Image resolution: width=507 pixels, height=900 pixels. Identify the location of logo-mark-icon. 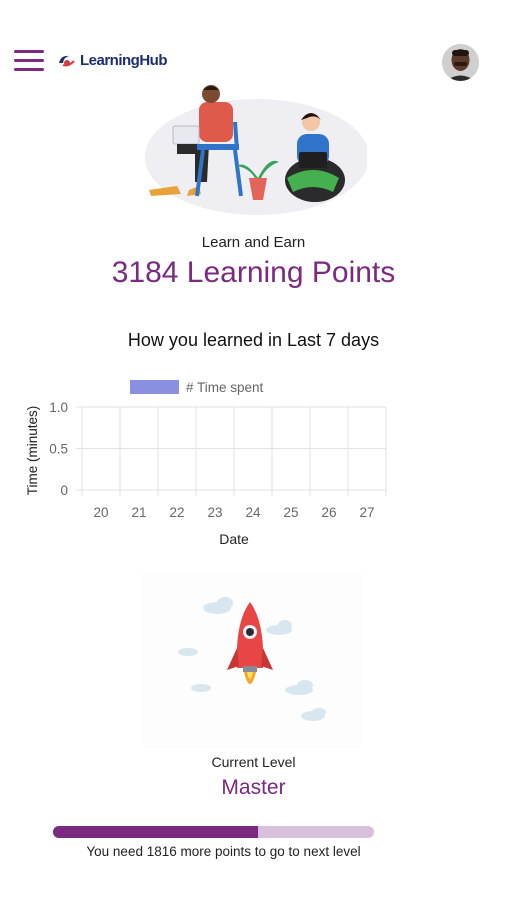
(67, 60).